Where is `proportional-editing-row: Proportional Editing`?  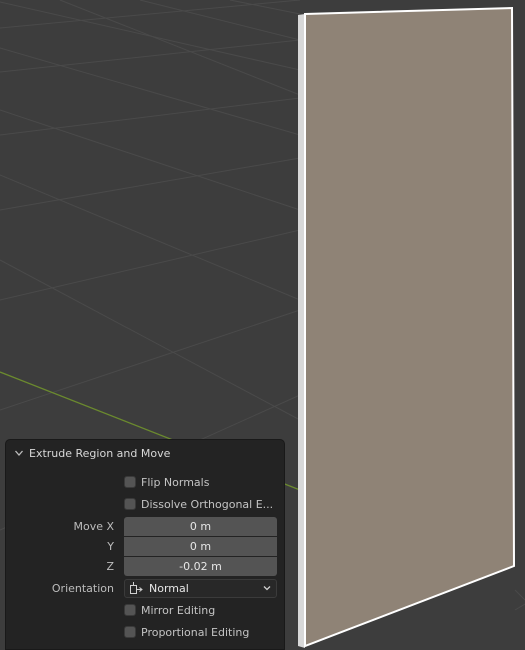
proportional-editing-row: Proportional Editing is located at coordinates (145, 632).